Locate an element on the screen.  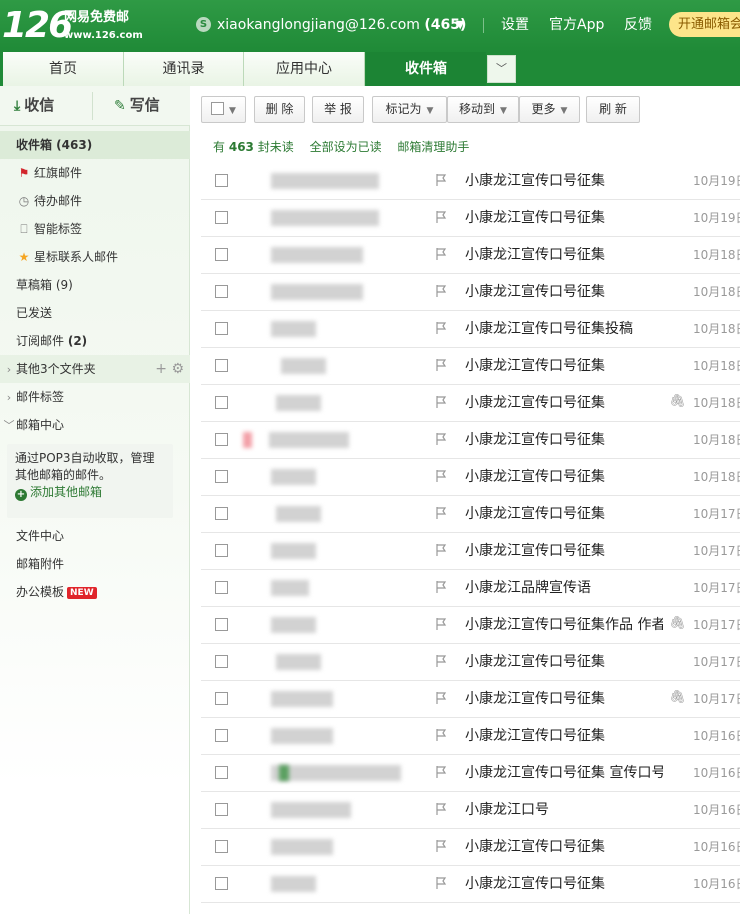
account-name: xiaokanglongjiang@126.com (465) is located at coordinates (341, 25).